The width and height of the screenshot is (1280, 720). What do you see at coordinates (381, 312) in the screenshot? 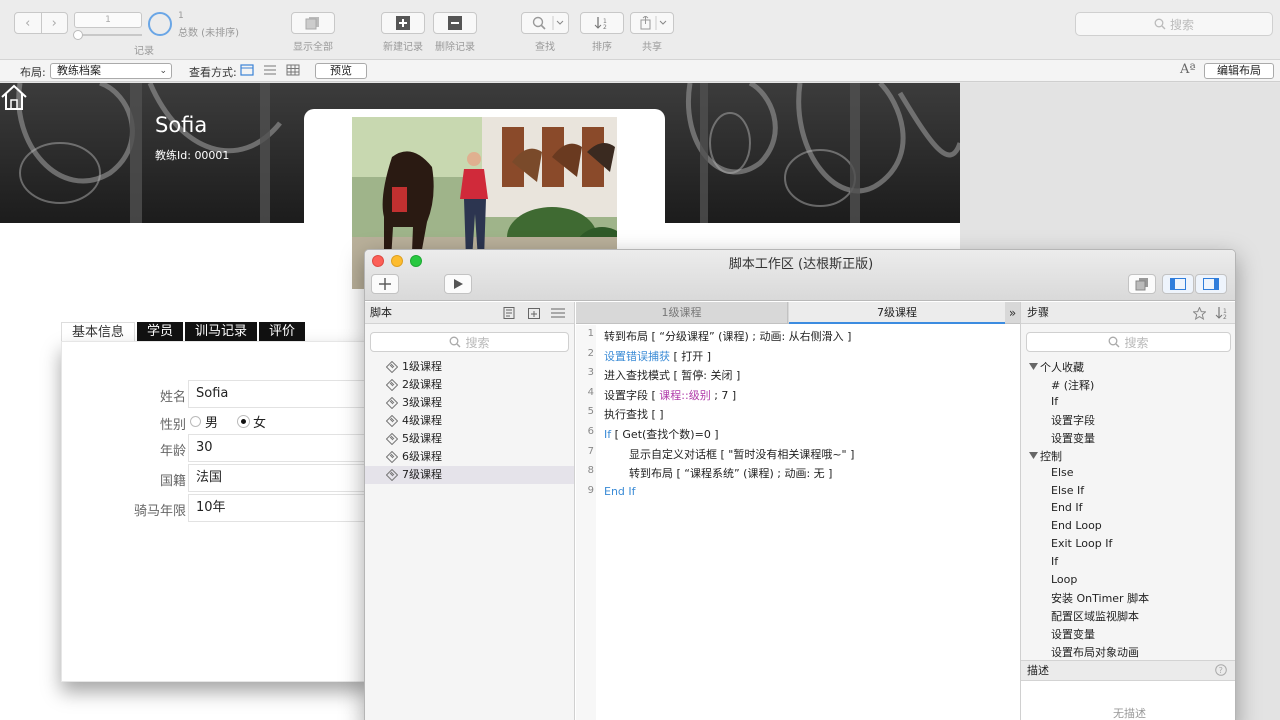
I see `scripts-header-label: 脚本` at bounding box center [381, 312].